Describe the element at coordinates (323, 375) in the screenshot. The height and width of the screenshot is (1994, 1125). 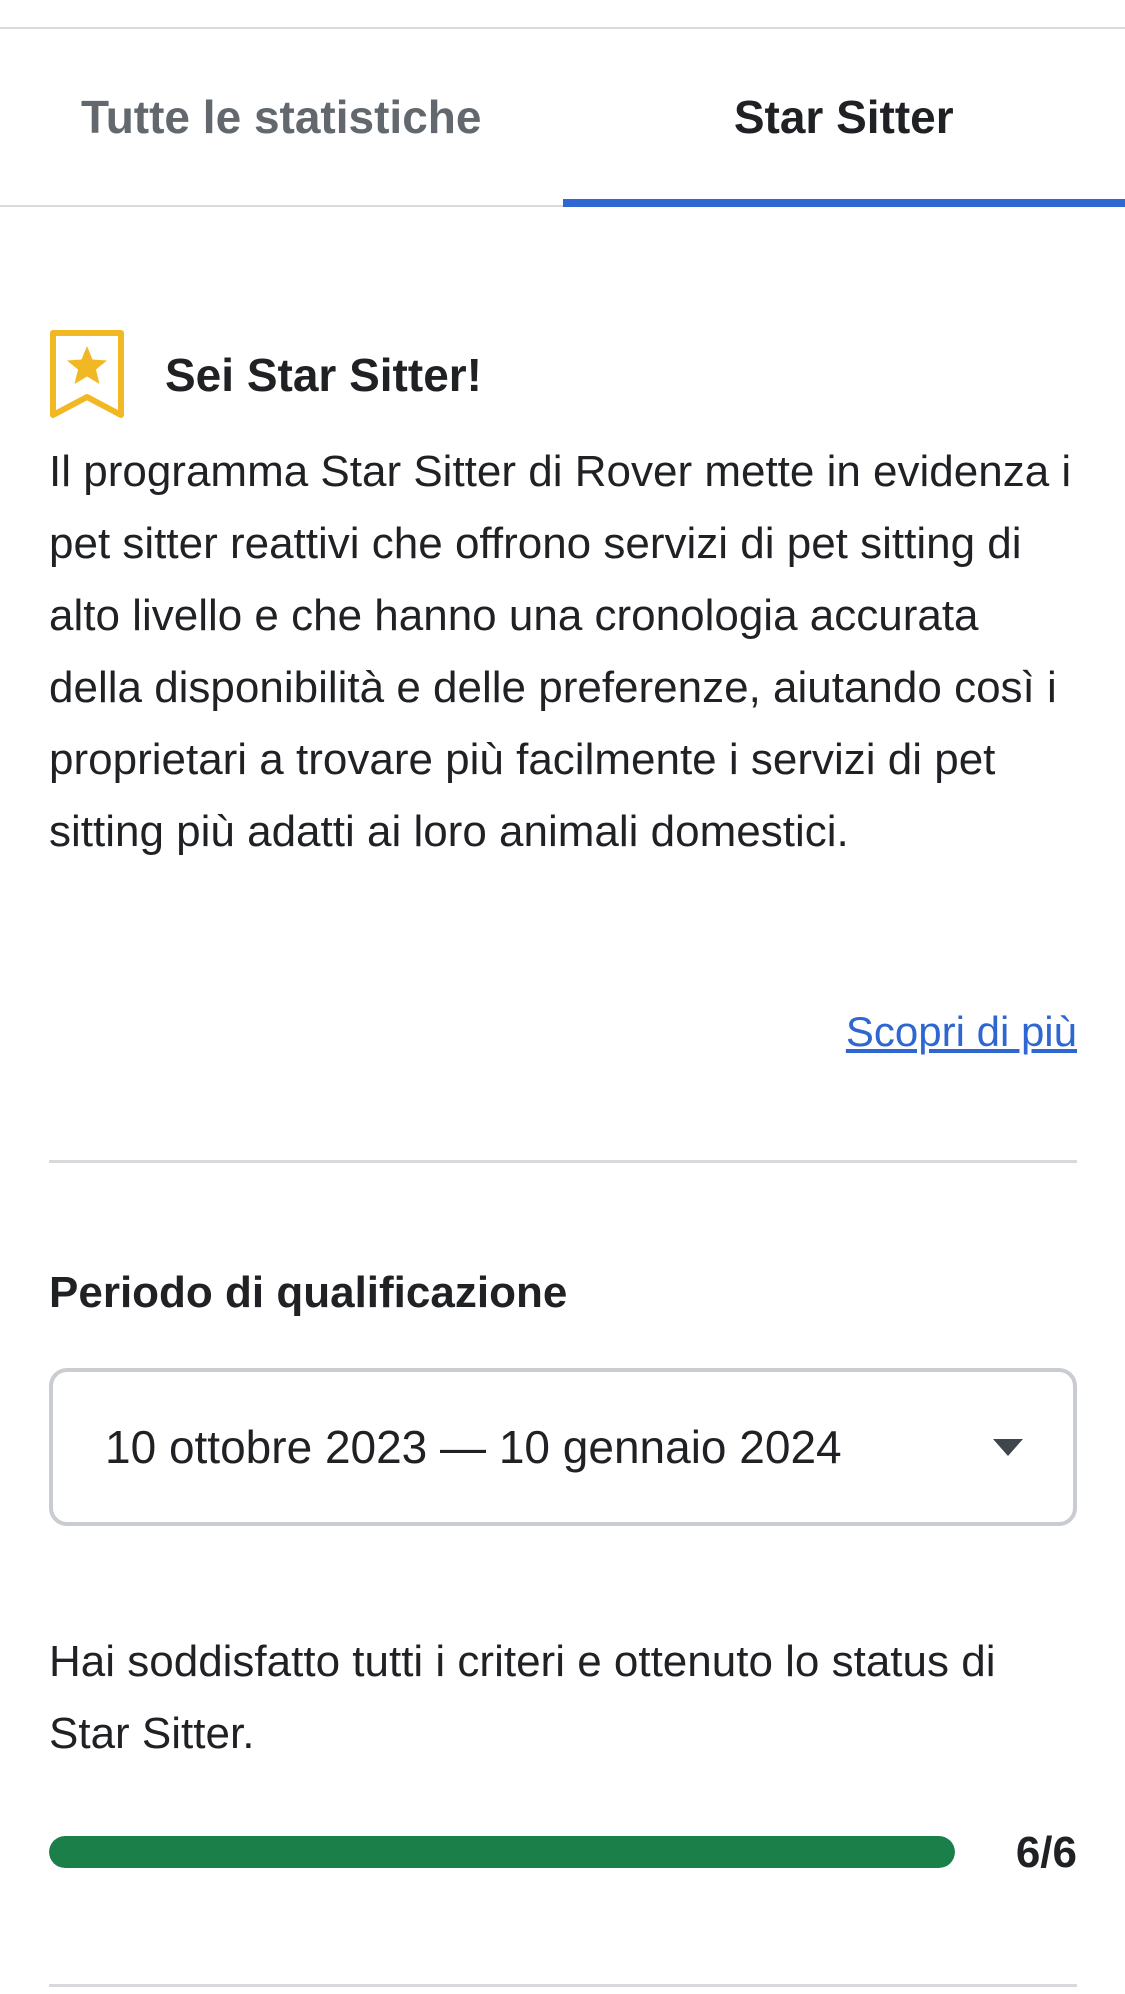
I see `banner-title: Sei Star Sitter!` at that location.